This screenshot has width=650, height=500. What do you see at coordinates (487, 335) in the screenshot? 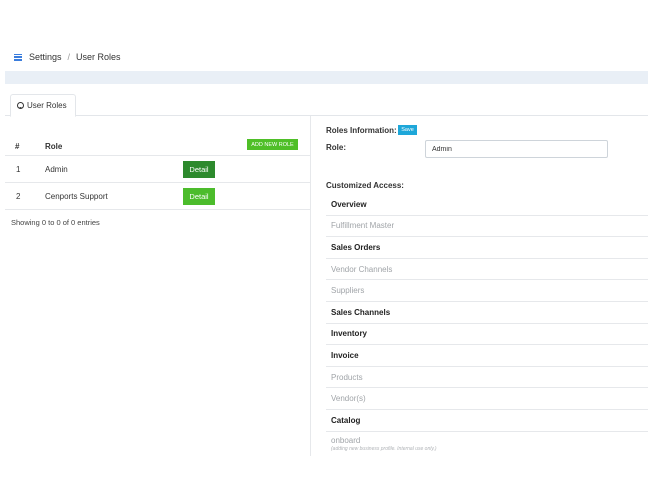
I see `access-section-inventory: Inventory` at bounding box center [487, 335].